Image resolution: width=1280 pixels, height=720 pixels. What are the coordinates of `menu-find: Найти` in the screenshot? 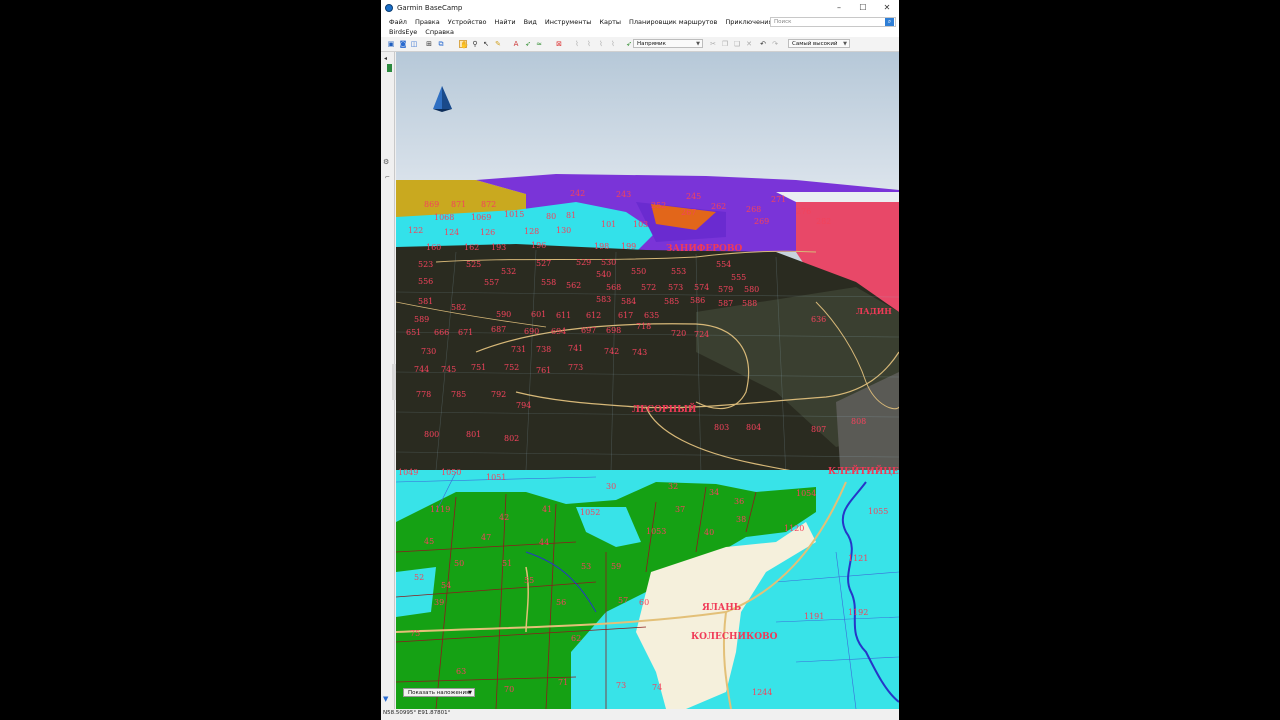 It's located at (505, 22).